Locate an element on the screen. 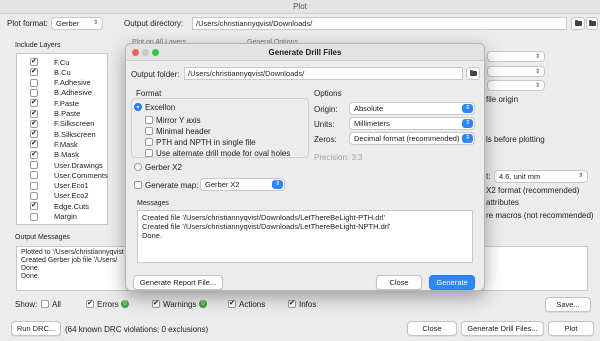 This screenshot has height=341, width=600. layer-label: B.Adhesive is located at coordinates (73, 93).